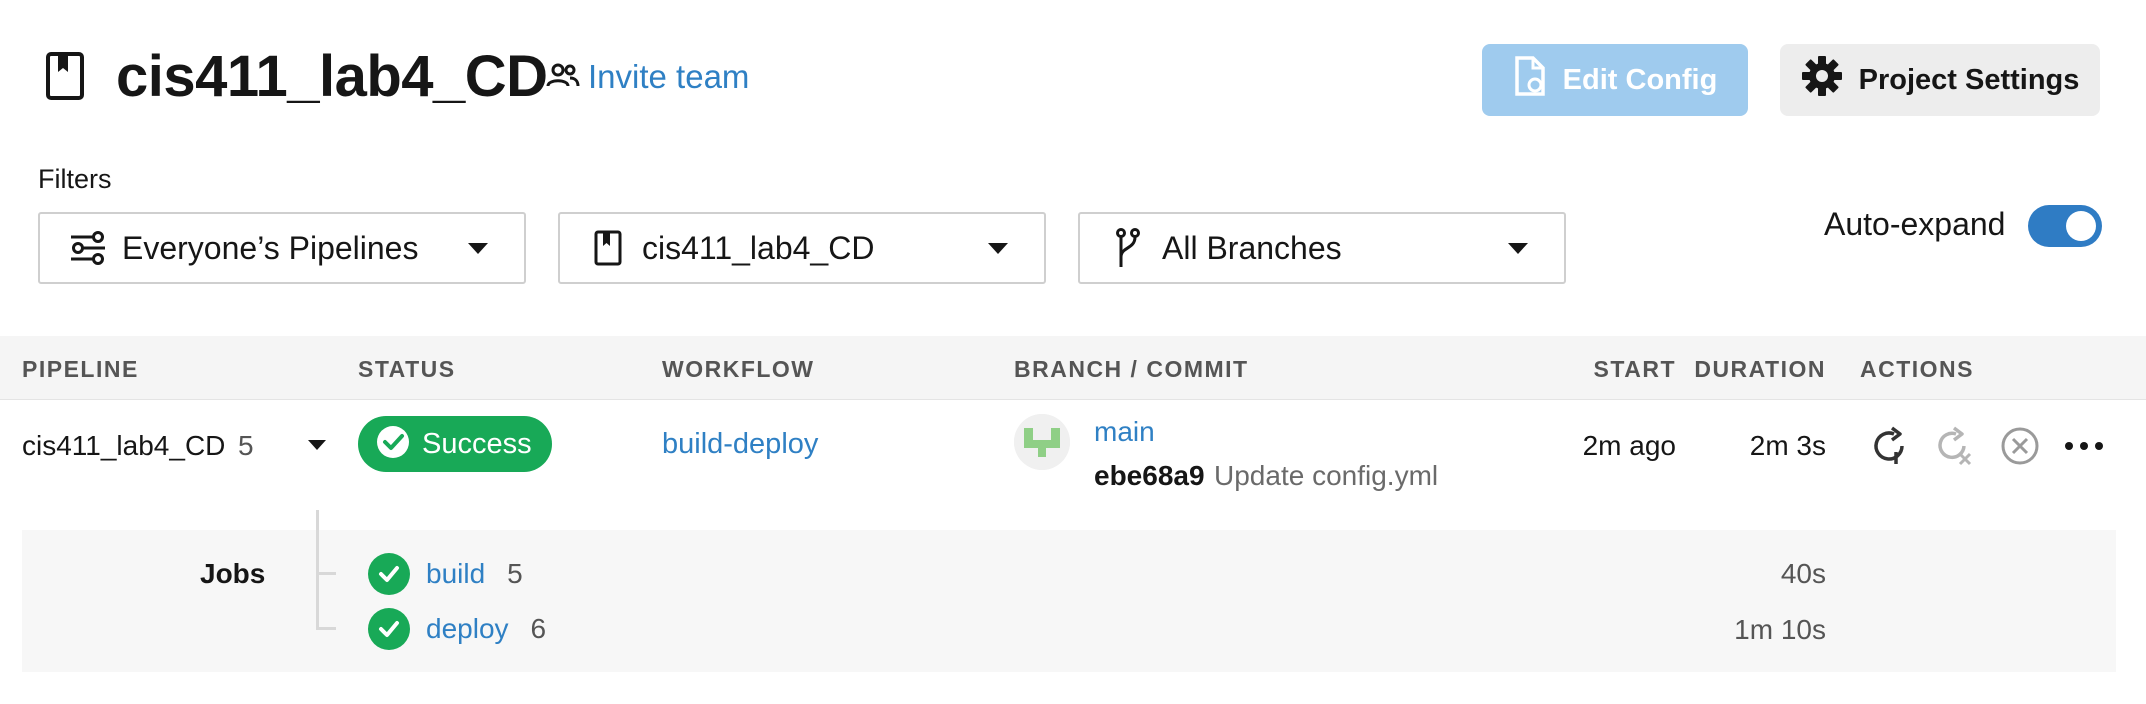  Describe the element at coordinates (233, 573) in the screenshot. I see `jobs-label: Jobs` at that location.